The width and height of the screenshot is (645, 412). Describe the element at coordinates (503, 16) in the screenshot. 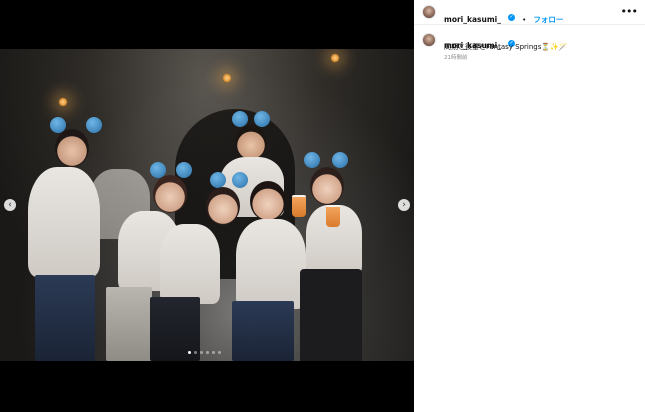

I see `post-header-meta: mori_kasumi_ ✓ • フォロー` at that location.